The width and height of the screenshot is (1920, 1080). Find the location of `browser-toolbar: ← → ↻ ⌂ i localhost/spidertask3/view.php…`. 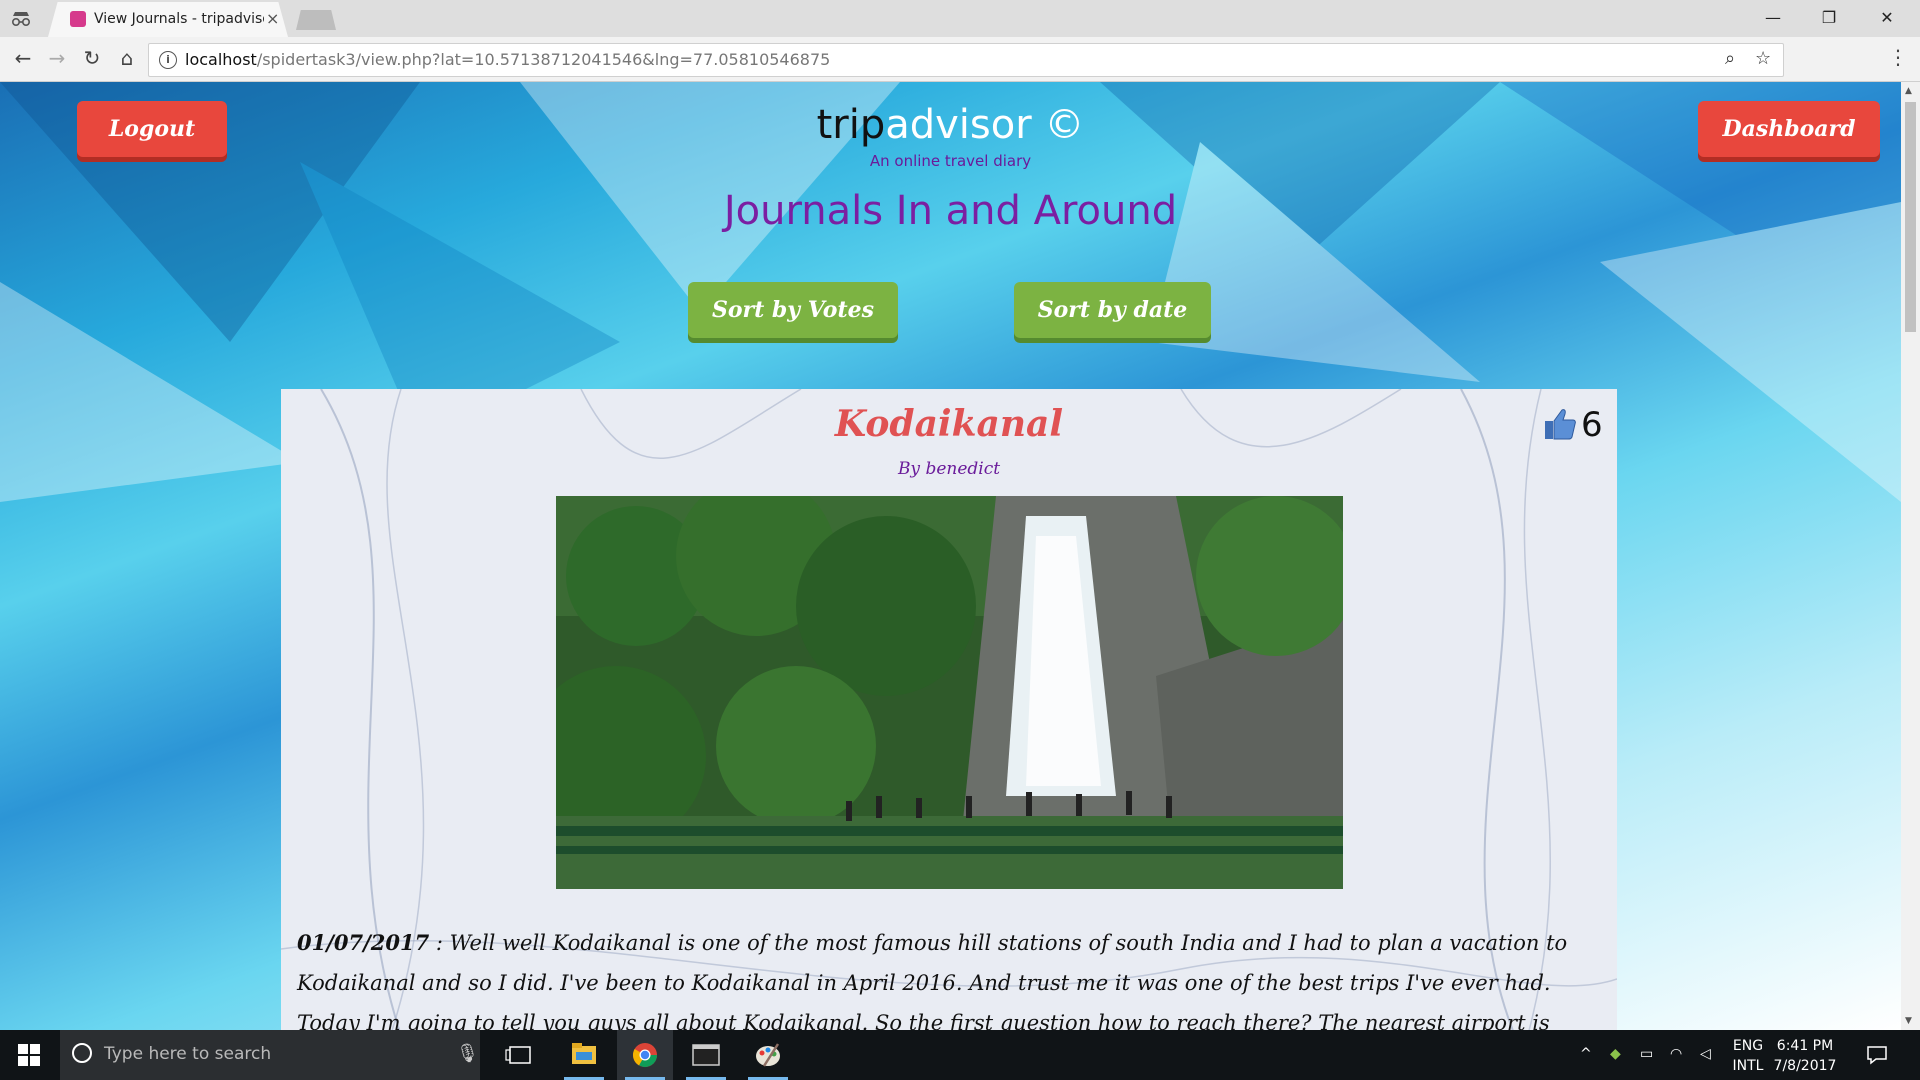

browser-toolbar: ← → ↻ ⌂ i localhost/spidertask3/view.php… is located at coordinates (960, 59).